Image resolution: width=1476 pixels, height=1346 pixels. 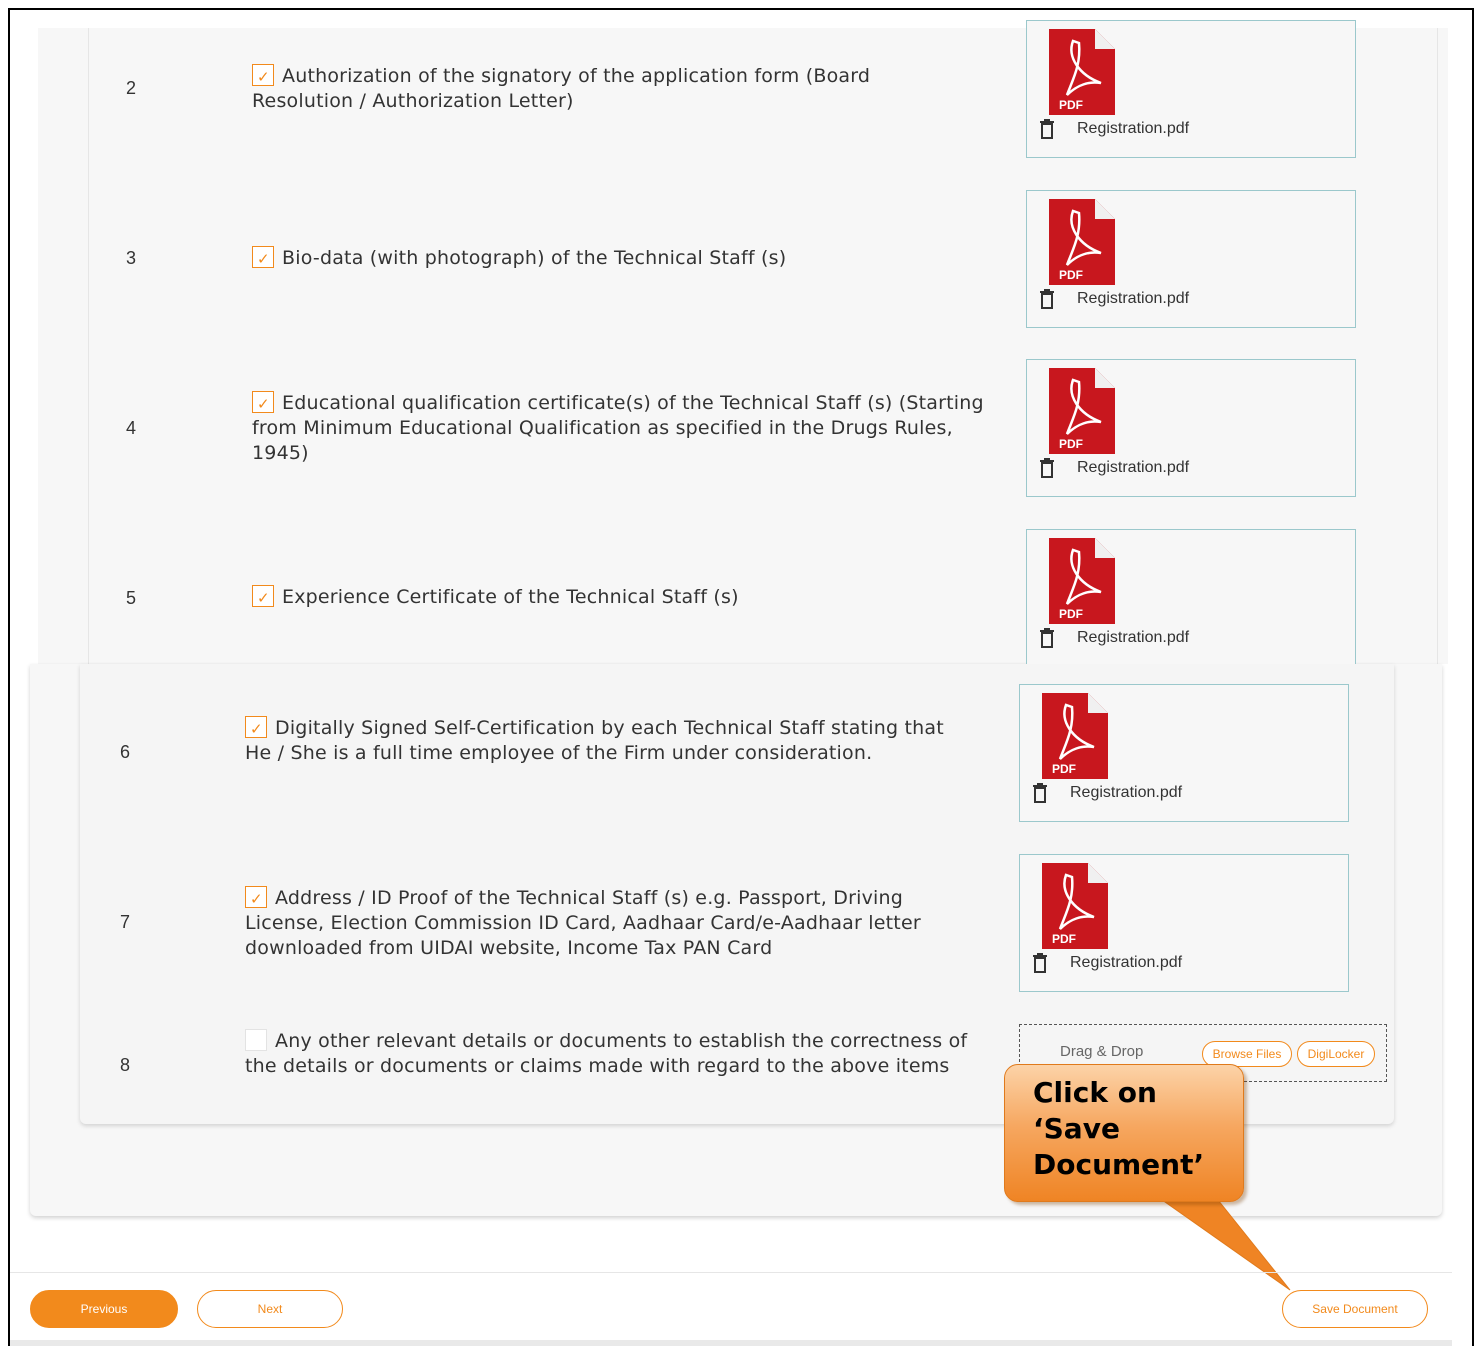 I want to click on save-document-button: Save Document, so click(x=1355, y=1309).